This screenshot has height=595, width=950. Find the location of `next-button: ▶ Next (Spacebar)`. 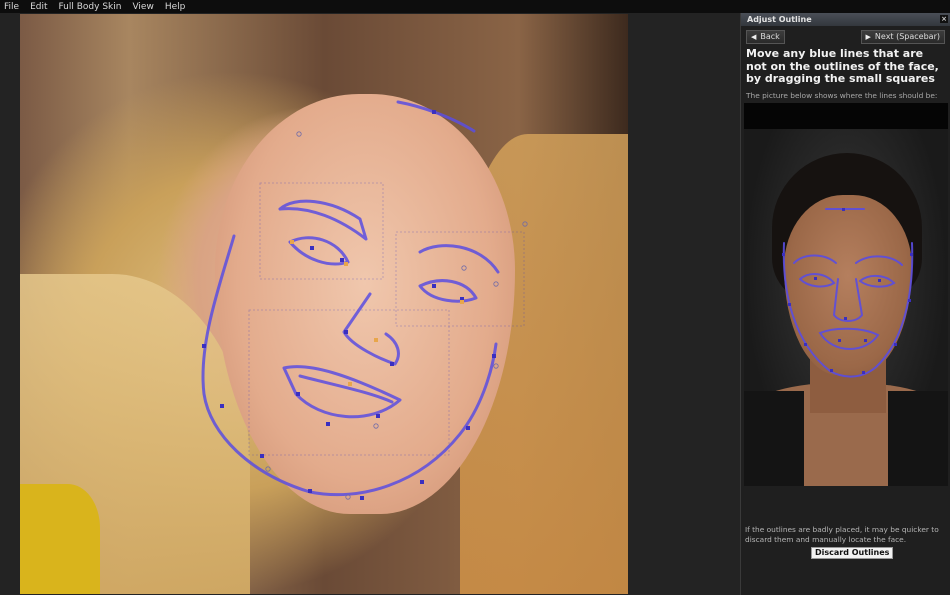

next-button: ▶ Next (Spacebar) is located at coordinates (902, 37).